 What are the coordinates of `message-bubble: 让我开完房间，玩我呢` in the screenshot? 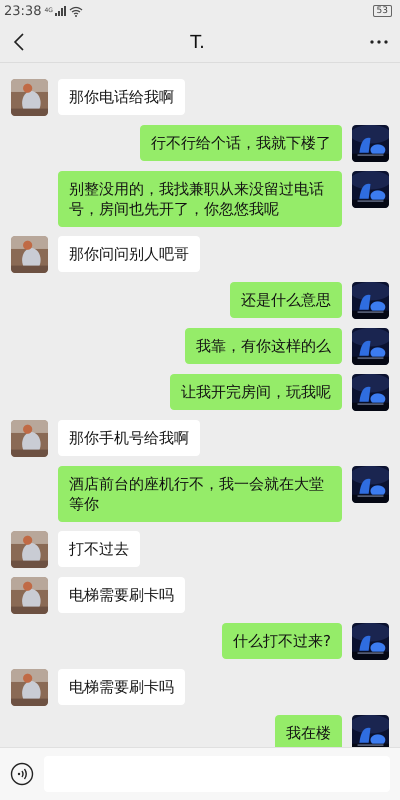 It's located at (256, 392).